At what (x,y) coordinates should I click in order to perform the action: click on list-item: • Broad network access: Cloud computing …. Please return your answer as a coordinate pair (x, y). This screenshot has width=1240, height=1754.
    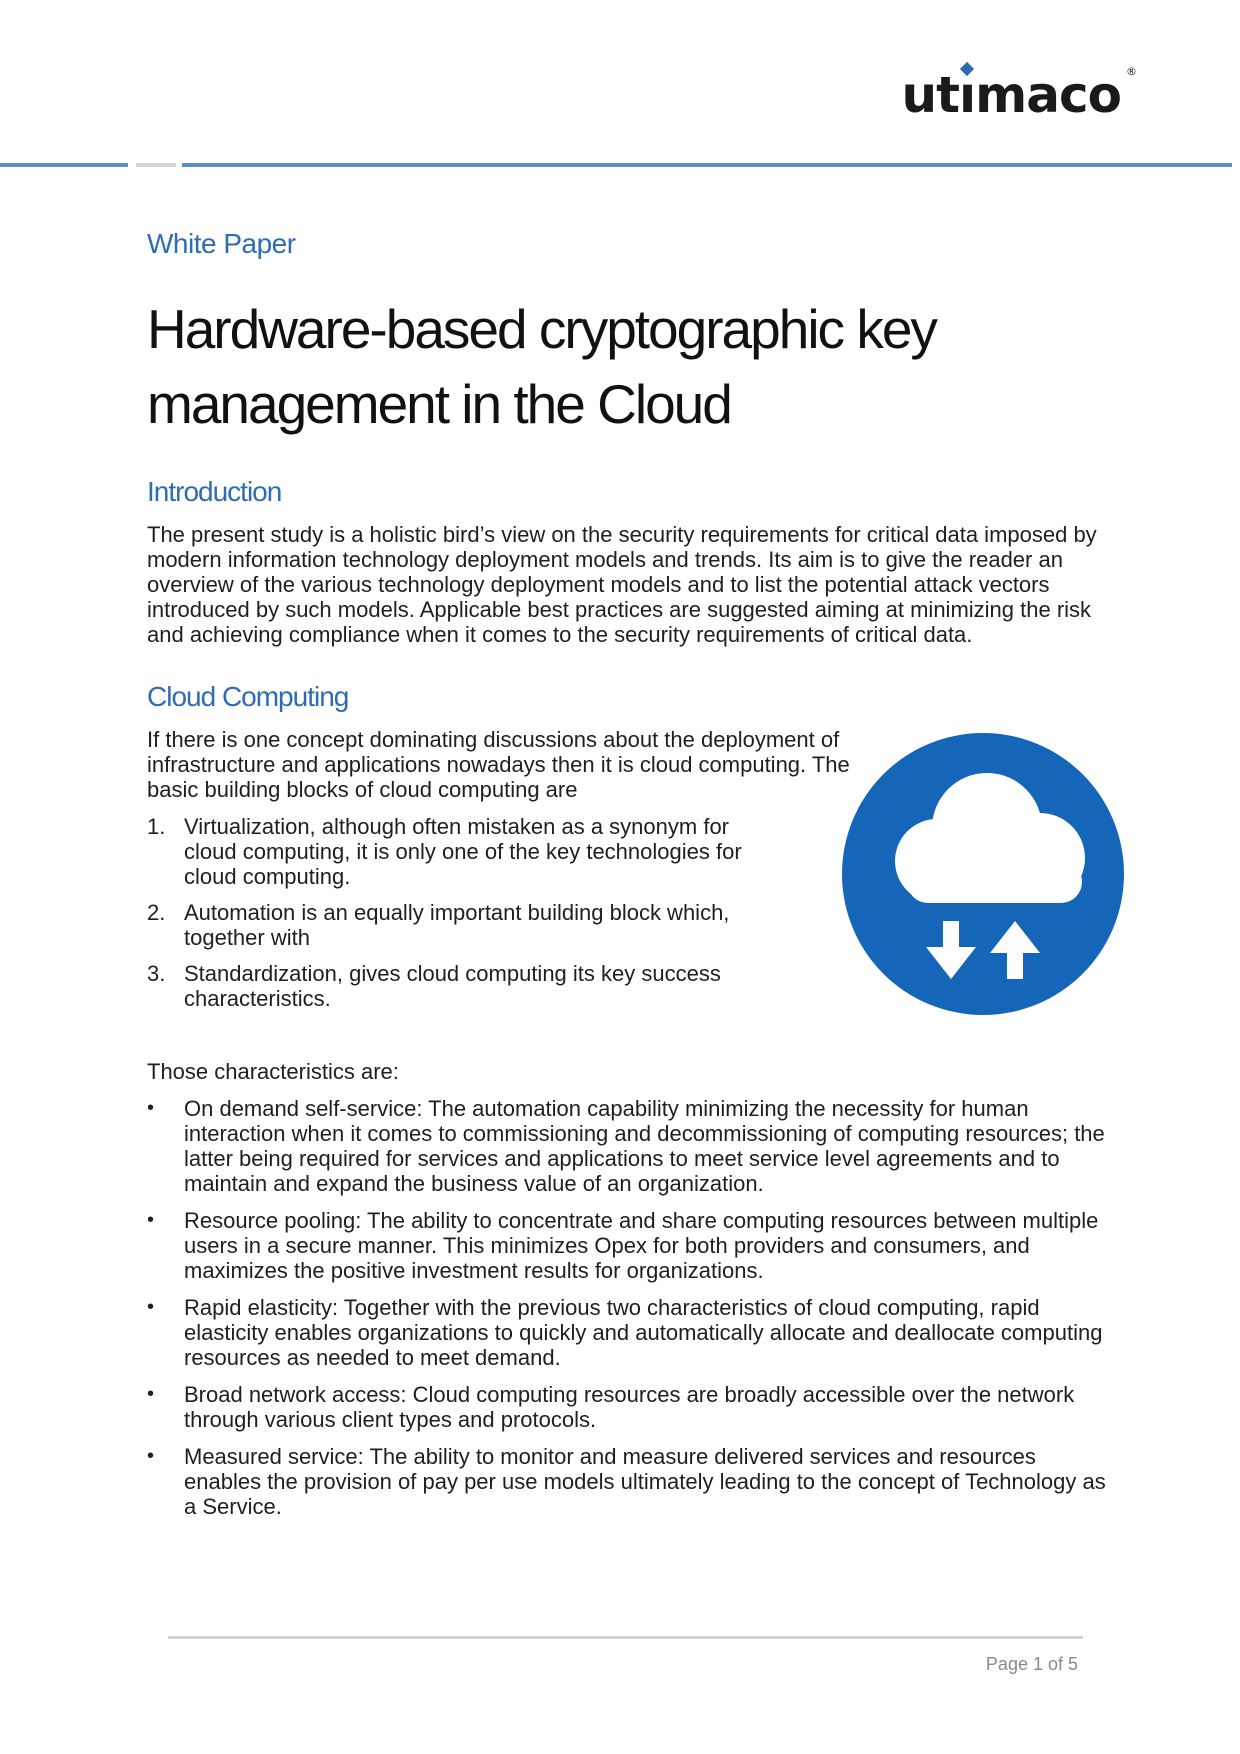
    Looking at the image, I should click on (630, 1407).